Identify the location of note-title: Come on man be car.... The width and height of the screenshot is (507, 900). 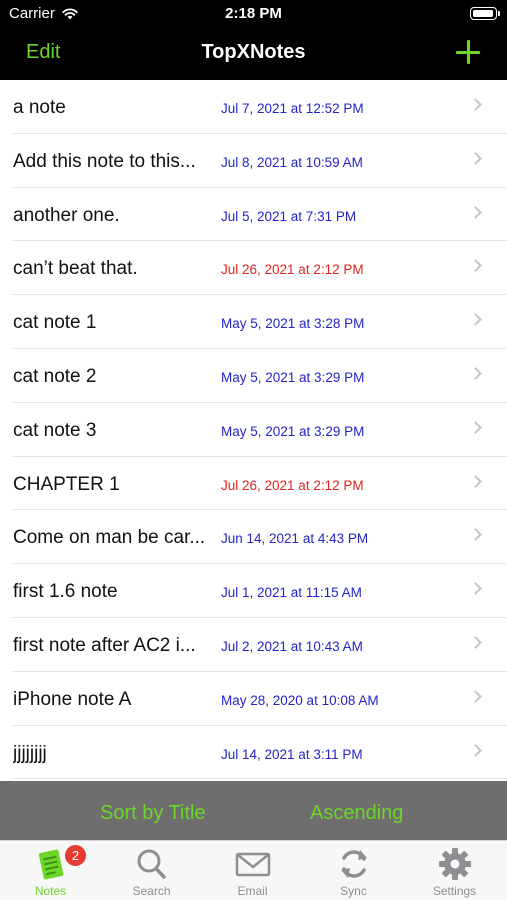
(109, 538).